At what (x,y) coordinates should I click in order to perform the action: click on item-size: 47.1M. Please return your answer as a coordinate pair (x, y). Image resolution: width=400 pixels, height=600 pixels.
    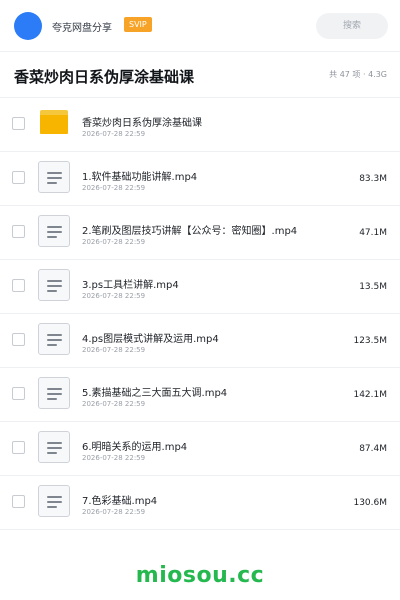
    Looking at the image, I should click on (373, 233).